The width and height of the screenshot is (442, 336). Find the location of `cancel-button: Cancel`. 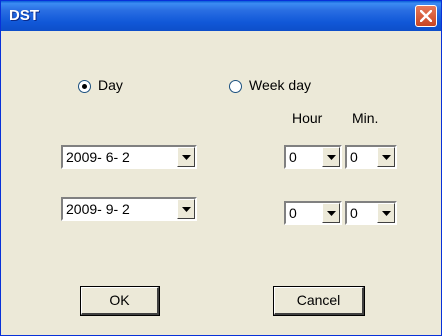

cancel-button: Cancel is located at coordinates (319, 301).